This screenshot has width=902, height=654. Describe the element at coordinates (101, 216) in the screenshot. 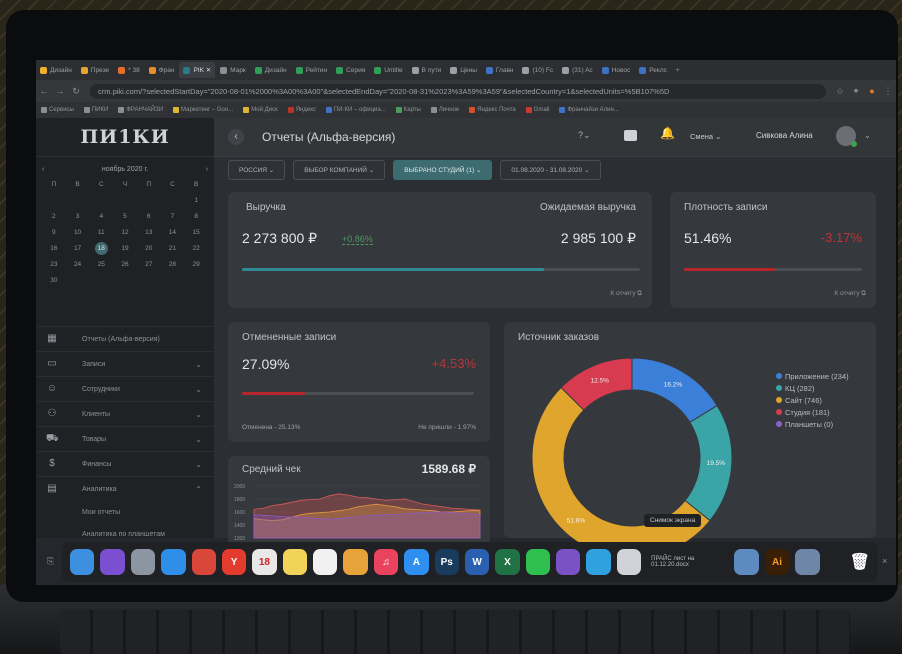

I see `calendar-day: 4` at that location.